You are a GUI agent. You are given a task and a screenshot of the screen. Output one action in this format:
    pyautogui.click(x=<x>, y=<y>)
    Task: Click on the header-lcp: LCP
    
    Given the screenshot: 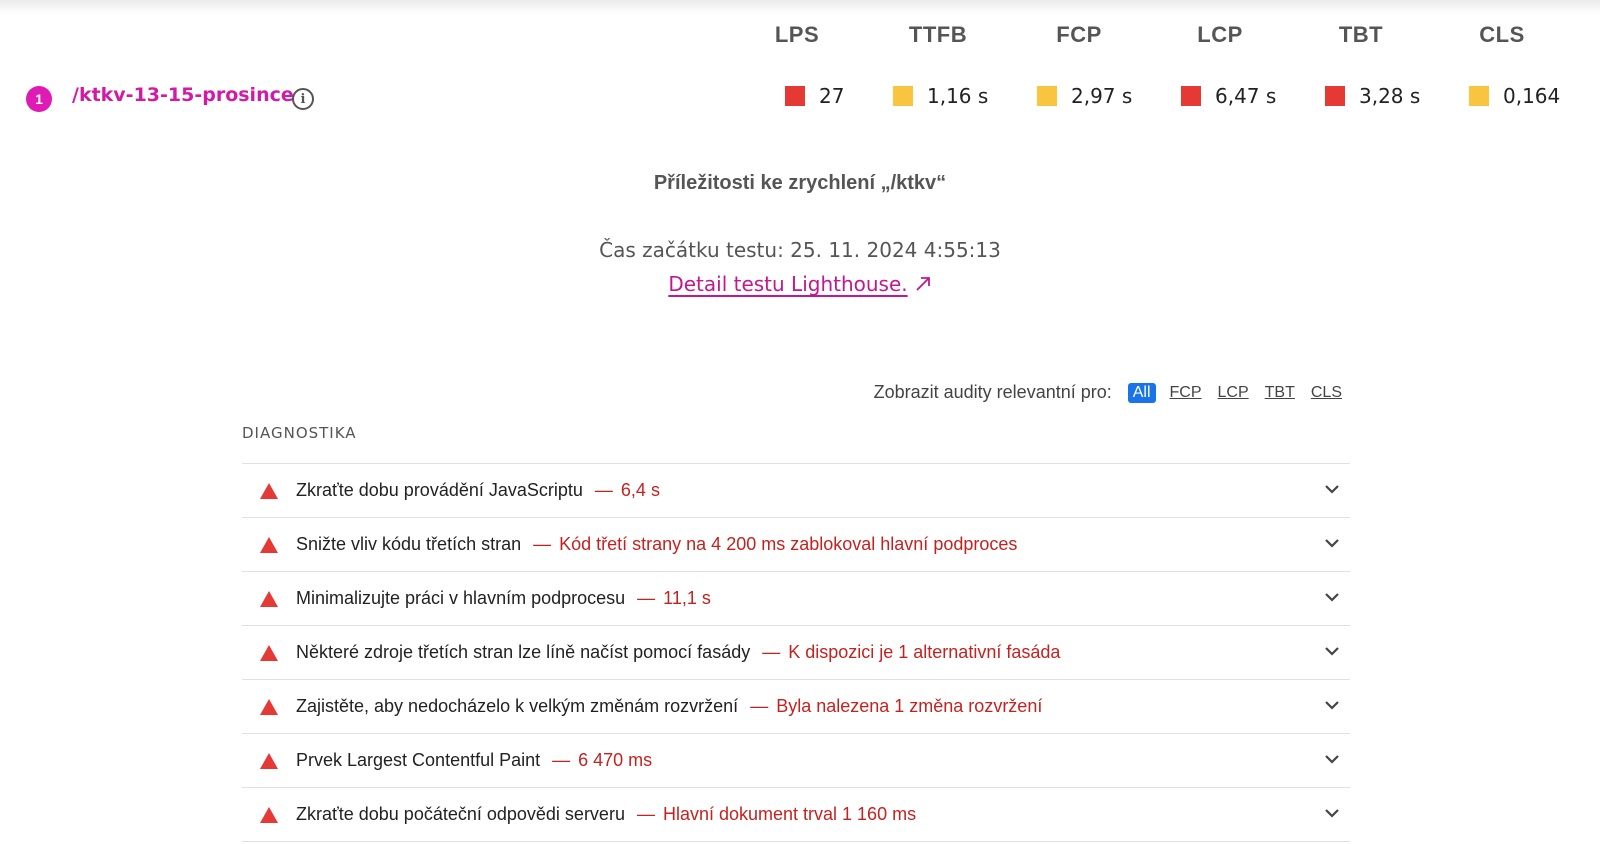 What is the action you would take?
    pyautogui.click(x=1220, y=34)
    